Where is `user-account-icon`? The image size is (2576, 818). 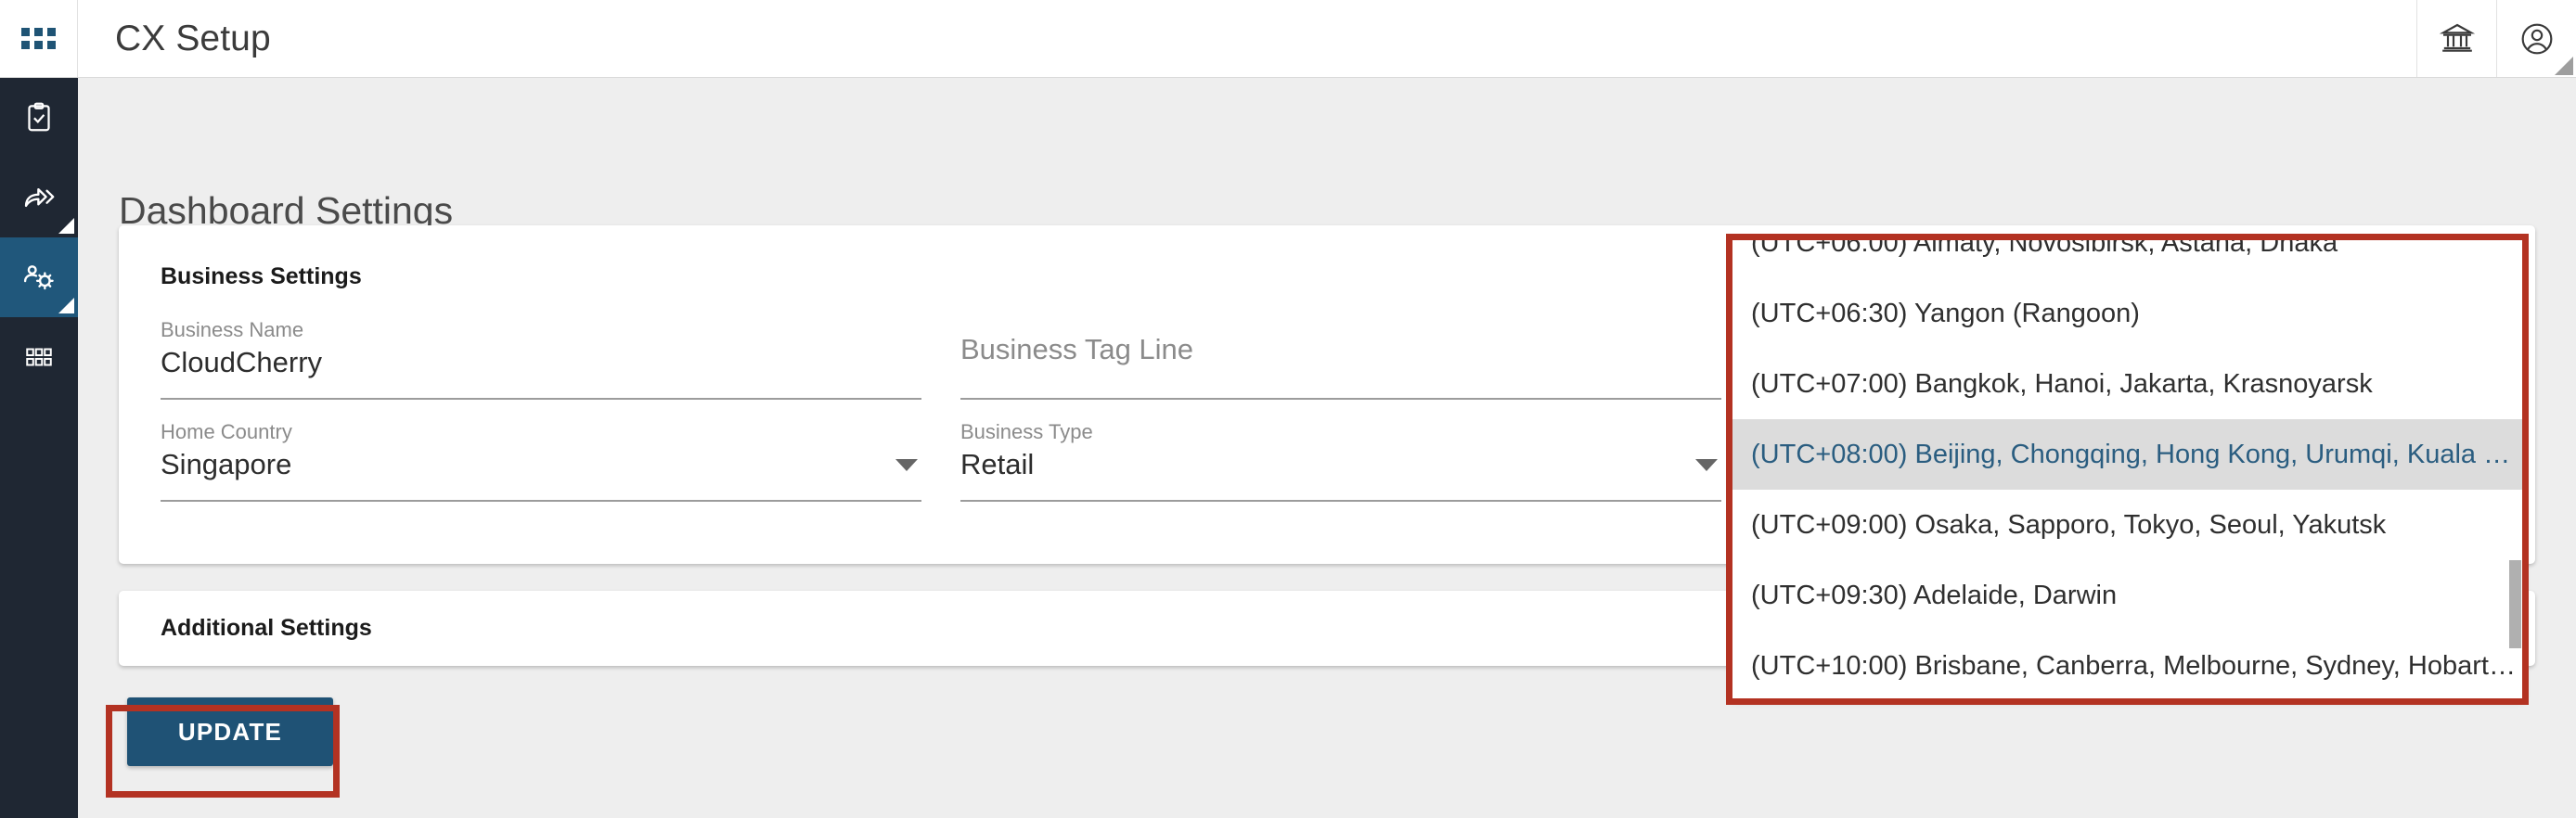 user-account-icon is located at coordinates (2537, 39).